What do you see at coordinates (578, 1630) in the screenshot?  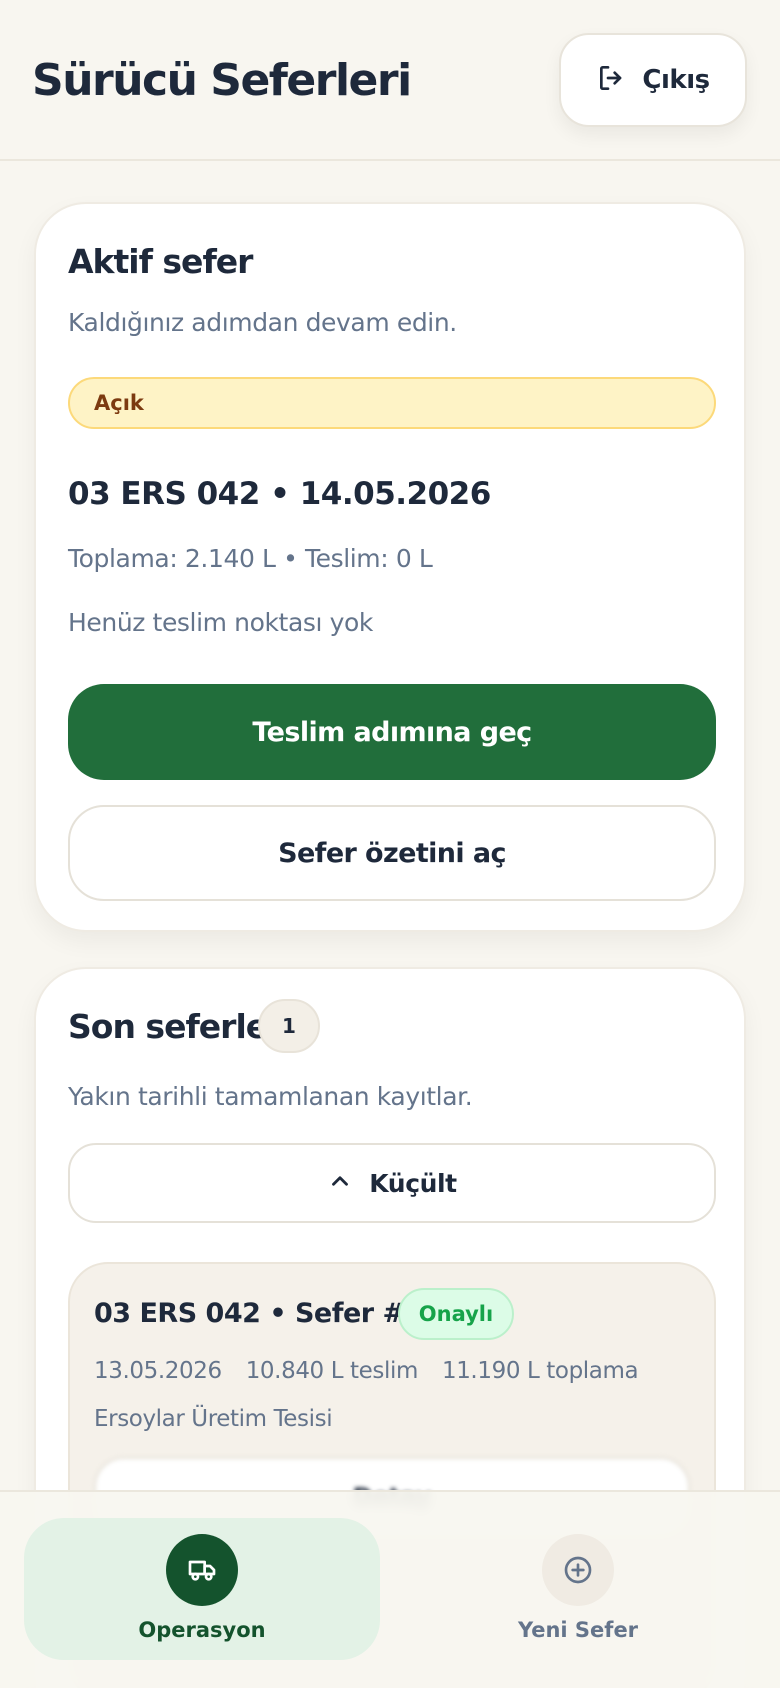 I see `nav-label-yeni-sefer: Yeni Sefer` at bounding box center [578, 1630].